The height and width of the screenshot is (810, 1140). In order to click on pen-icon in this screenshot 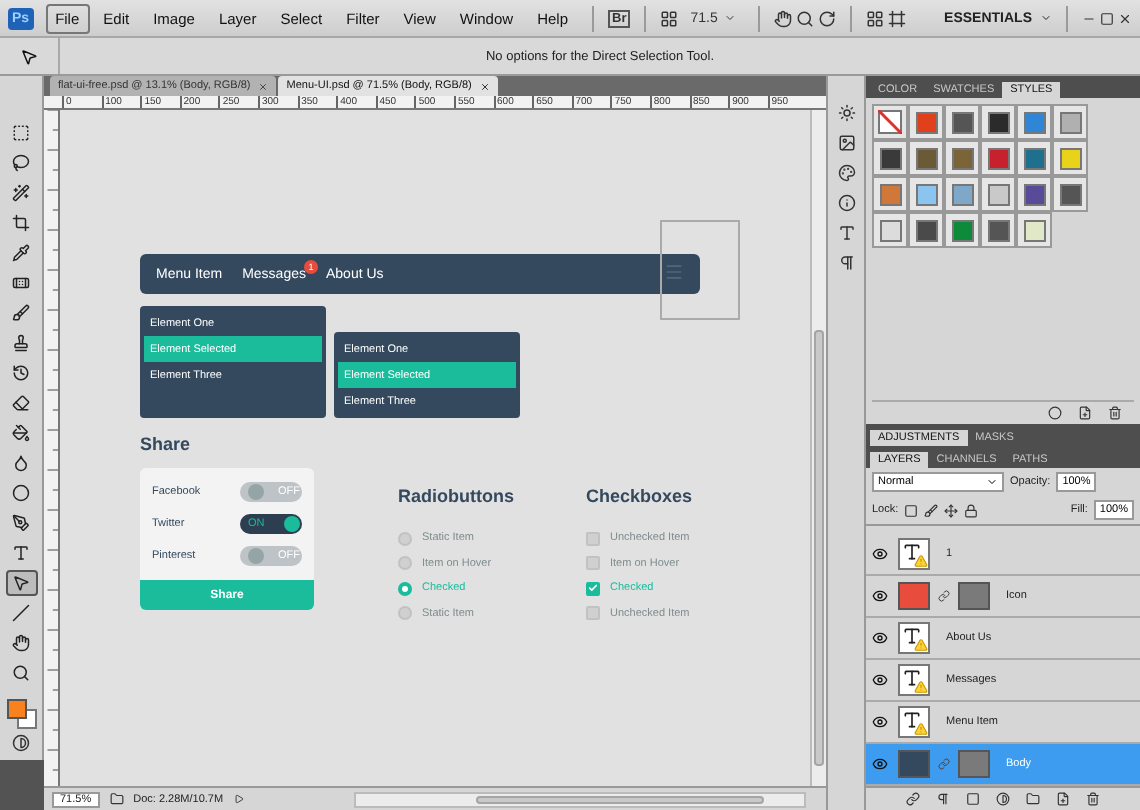, I will do `click(21, 523)`.